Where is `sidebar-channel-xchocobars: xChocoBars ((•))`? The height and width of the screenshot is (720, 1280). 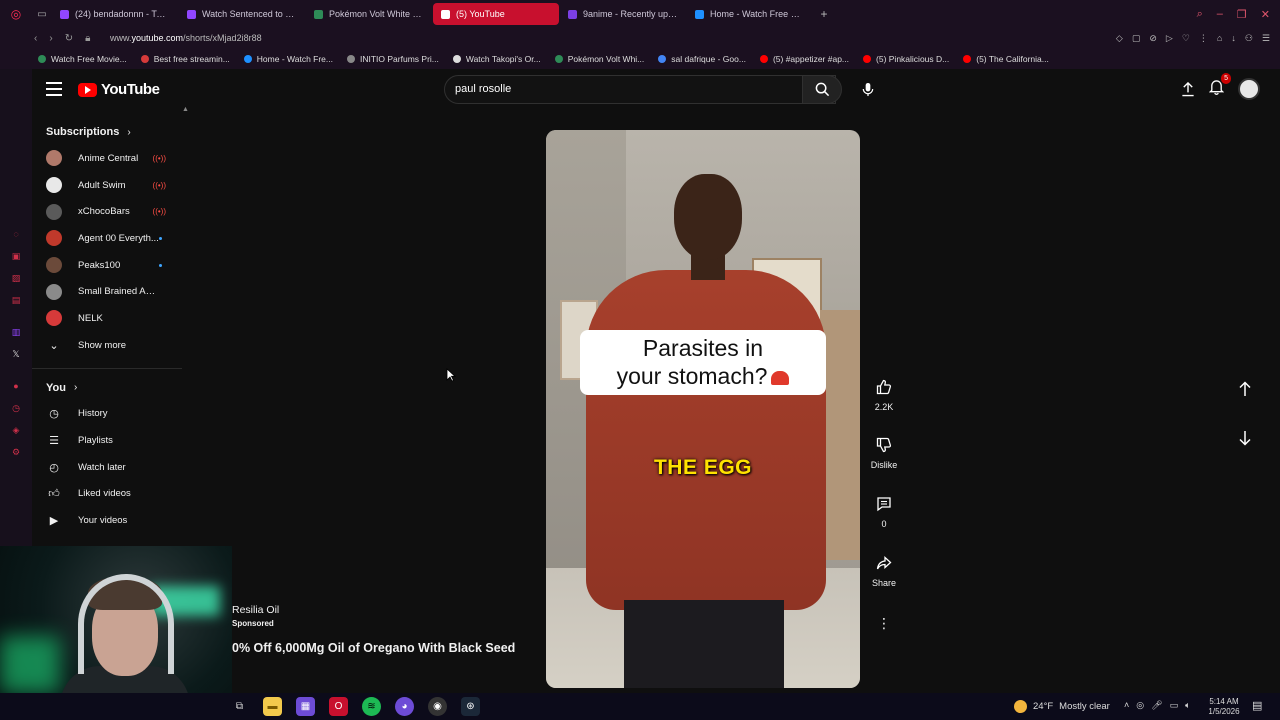
sidebar-channel-xchocobars: xChocoBars ((•)) is located at coordinates (107, 211).